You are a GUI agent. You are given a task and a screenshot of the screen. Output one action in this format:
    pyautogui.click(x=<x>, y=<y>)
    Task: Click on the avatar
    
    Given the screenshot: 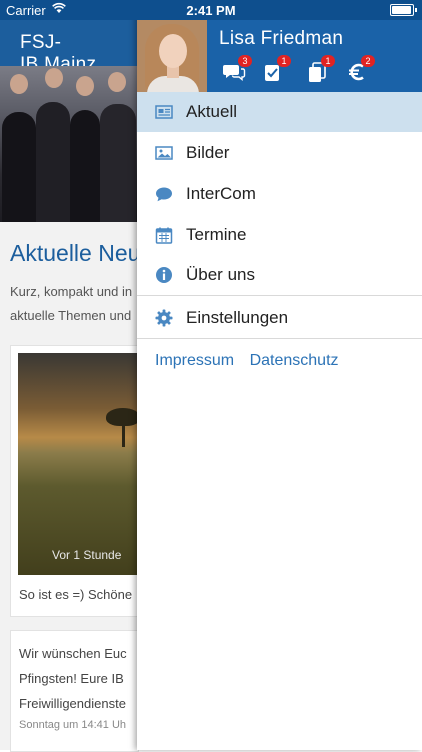 What is the action you would take?
    pyautogui.click(x=172, y=56)
    